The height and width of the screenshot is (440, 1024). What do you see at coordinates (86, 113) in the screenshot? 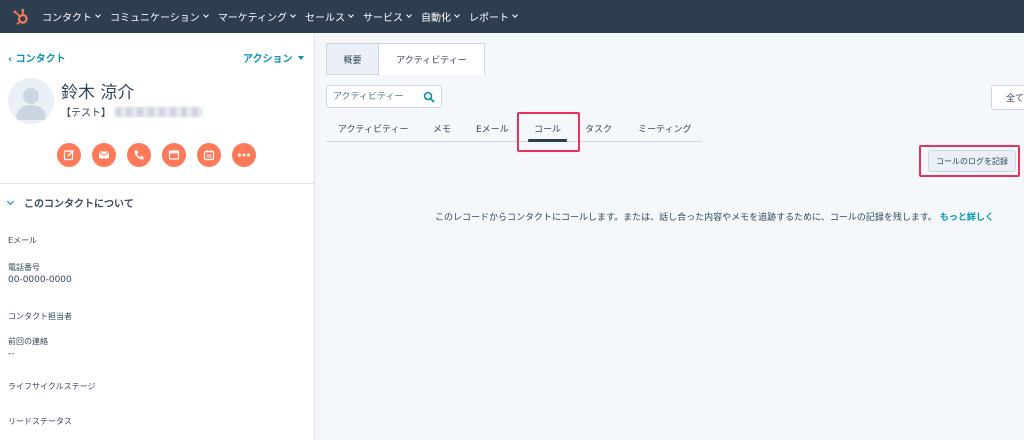
I see `company-prefix: 【テスト】` at bounding box center [86, 113].